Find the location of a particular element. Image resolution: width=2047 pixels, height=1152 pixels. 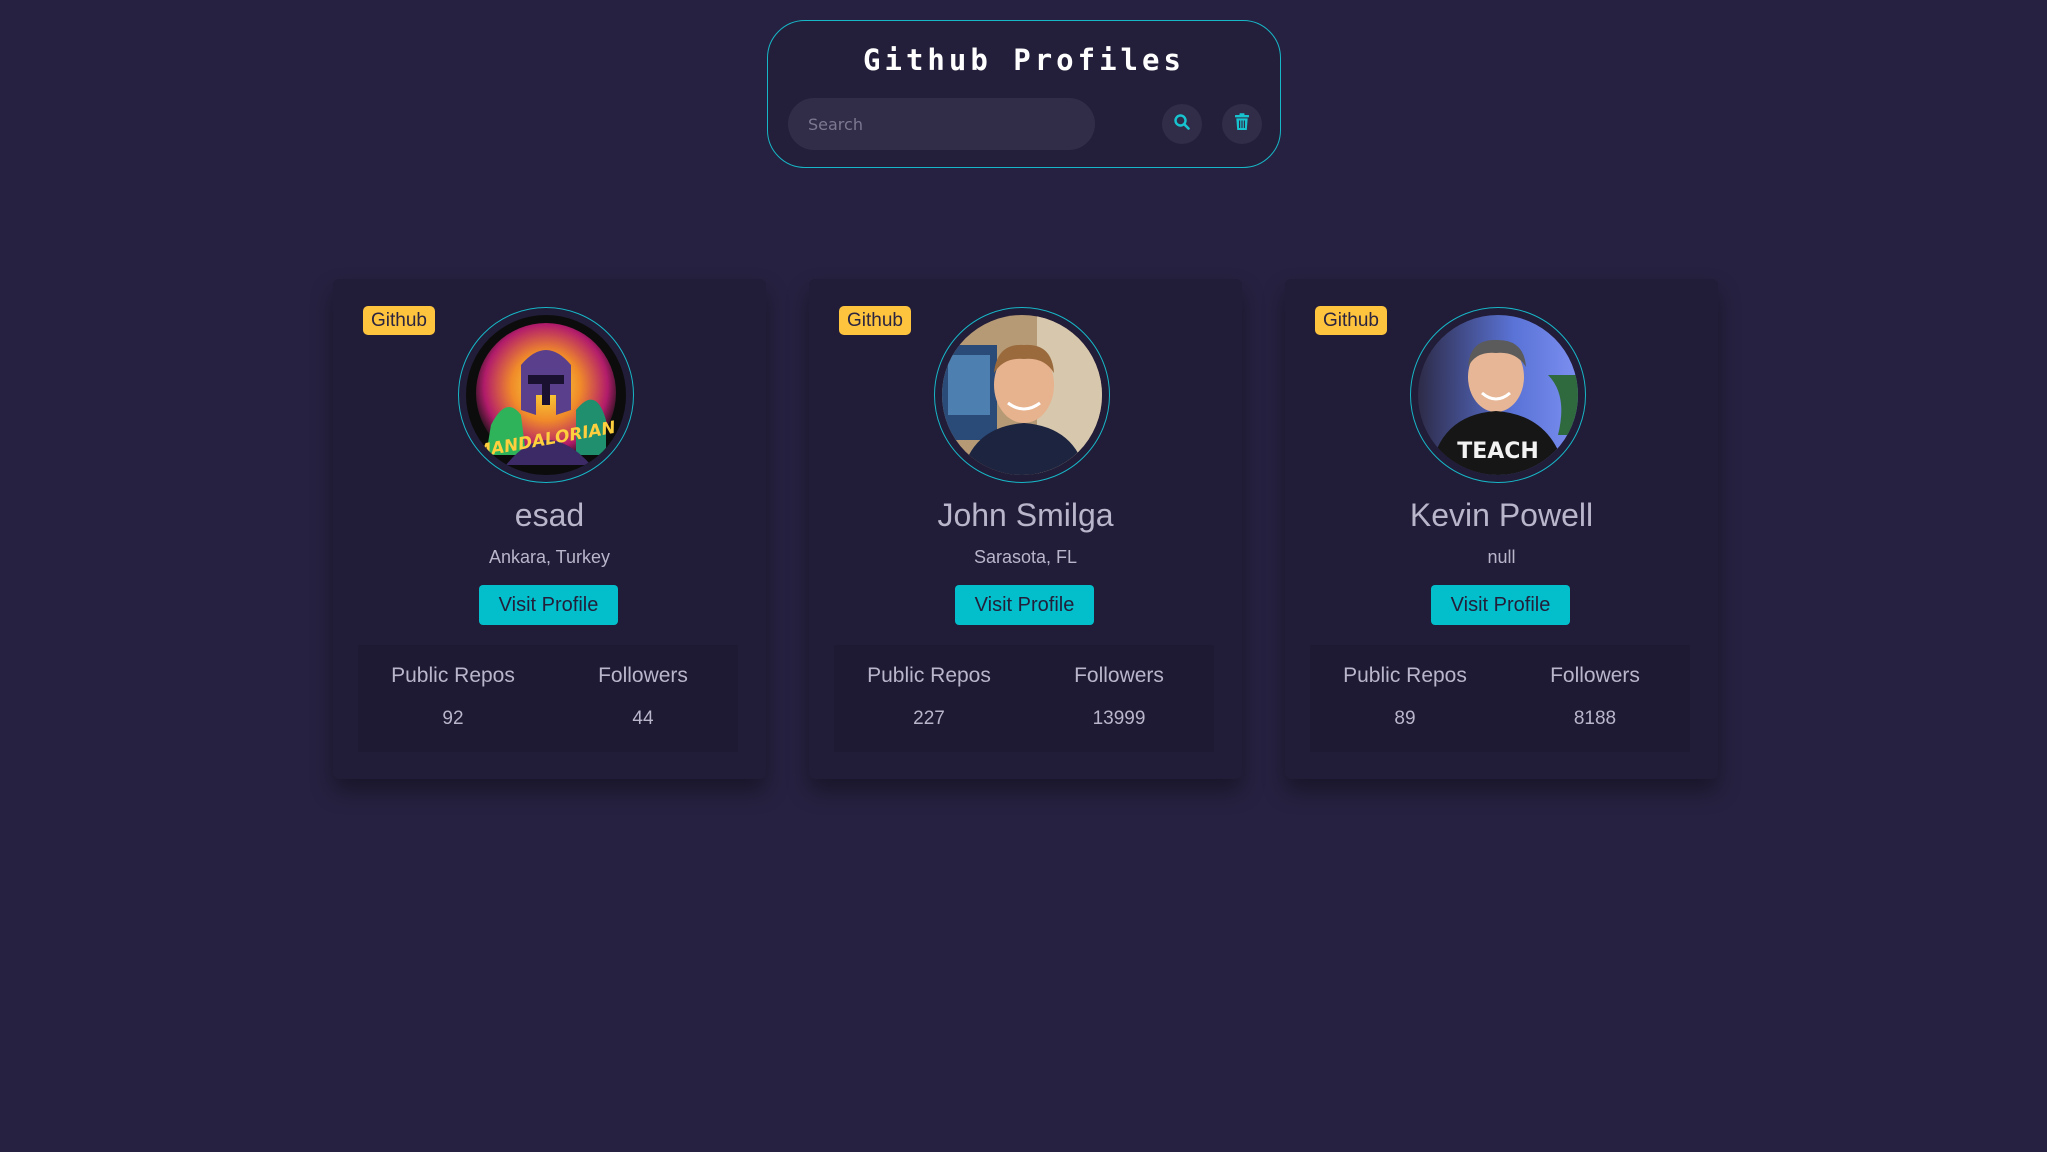

stats-panel: Public Repos 92 Followers 44 is located at coordinates (548, 698).